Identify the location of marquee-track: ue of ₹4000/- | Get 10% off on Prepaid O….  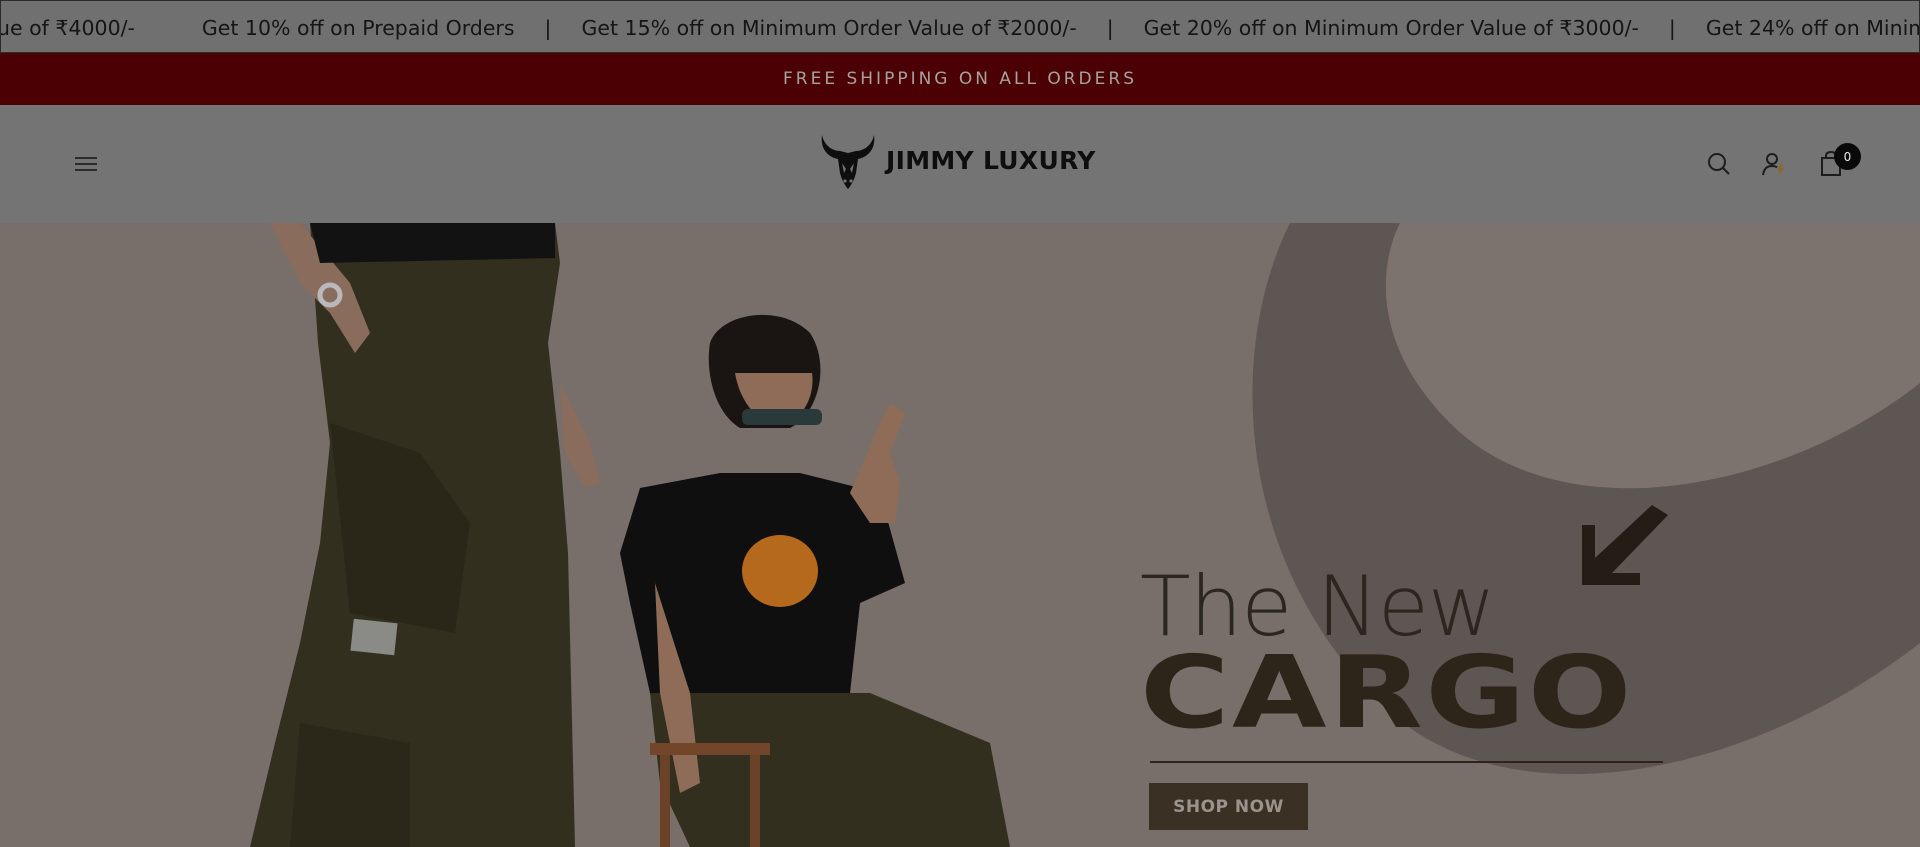
(959, 26).